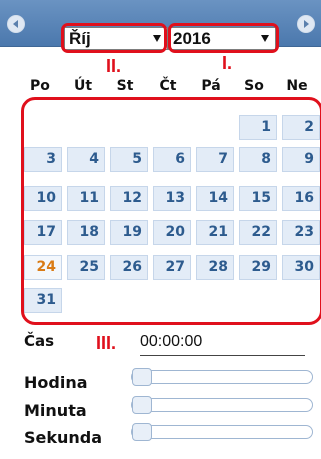  I want to click on day-cell: 25, so click(86, 267).